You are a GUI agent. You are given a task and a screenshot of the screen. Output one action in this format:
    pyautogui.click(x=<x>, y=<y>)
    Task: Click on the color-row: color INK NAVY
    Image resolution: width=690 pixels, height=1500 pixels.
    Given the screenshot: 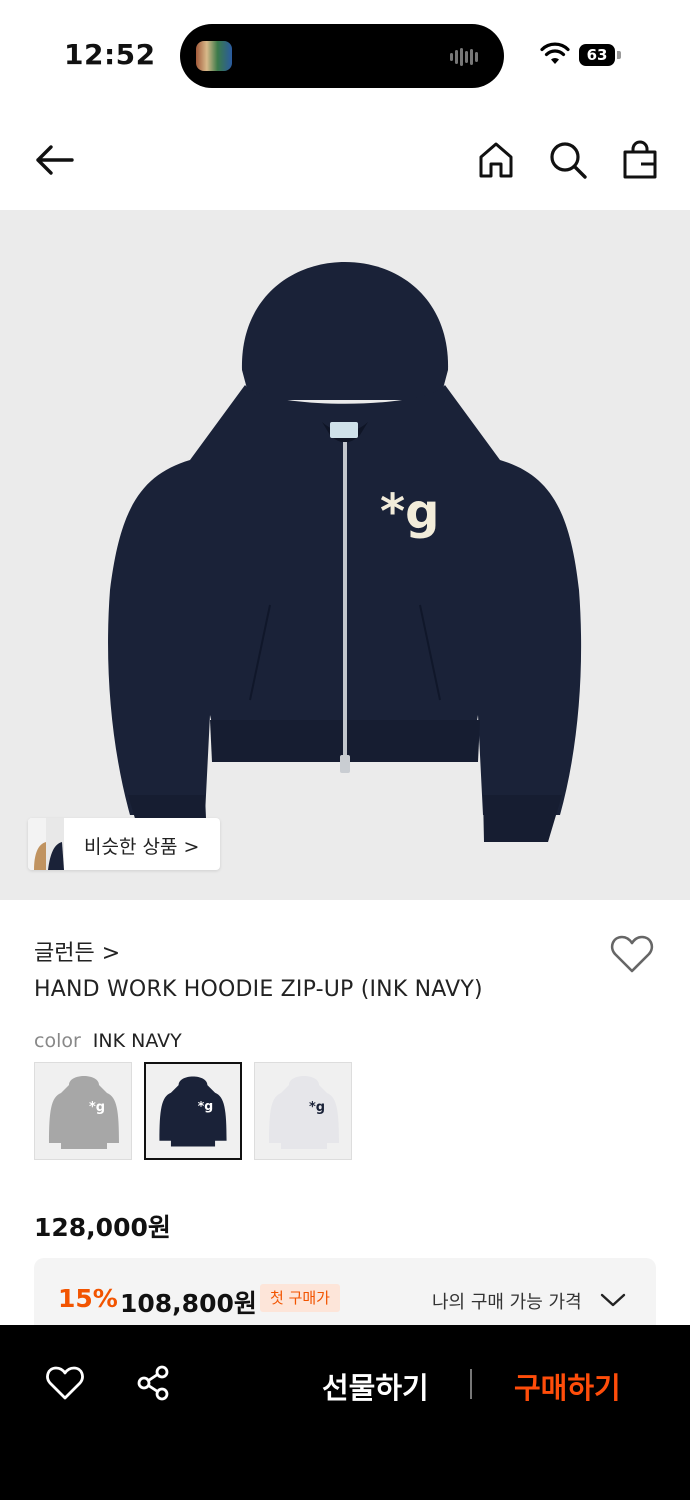 What is the action you would take?
    pyautogui.click(x=108, y=1041)
    